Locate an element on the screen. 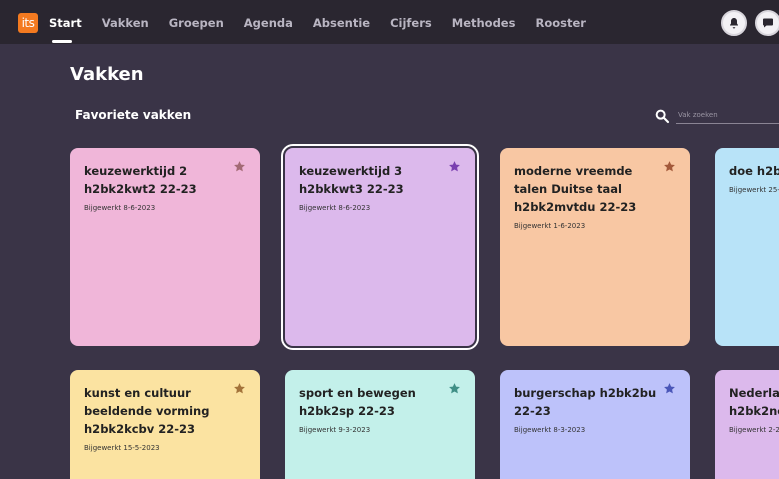 Image resolution: width=779 pixels, height=479 pixels. nav-item-methodes: Methodes is located at coordinates (484, 22).